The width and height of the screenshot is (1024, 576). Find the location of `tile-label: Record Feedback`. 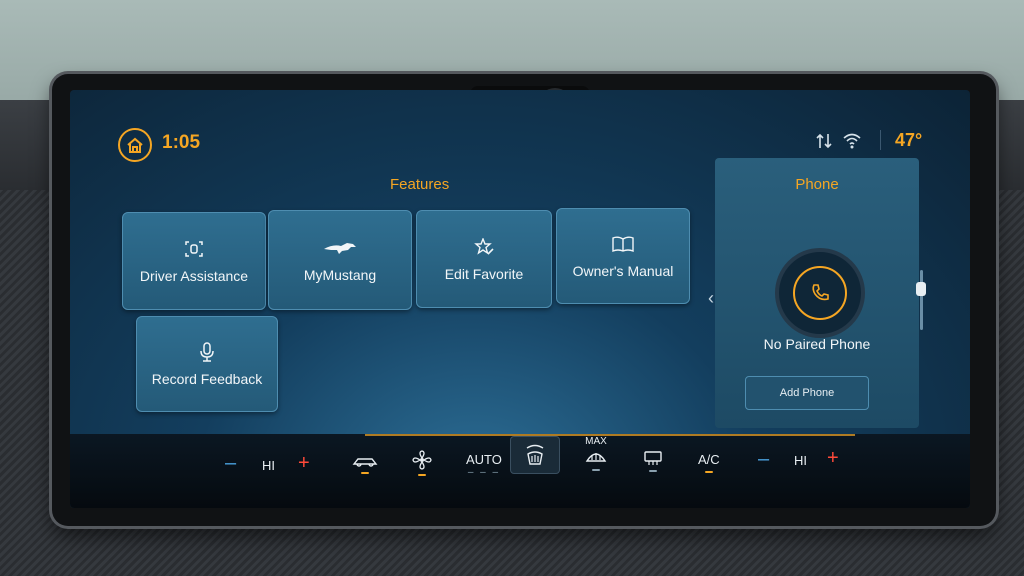

tile-label: Record Feedback is located at coordinates (207, 379).